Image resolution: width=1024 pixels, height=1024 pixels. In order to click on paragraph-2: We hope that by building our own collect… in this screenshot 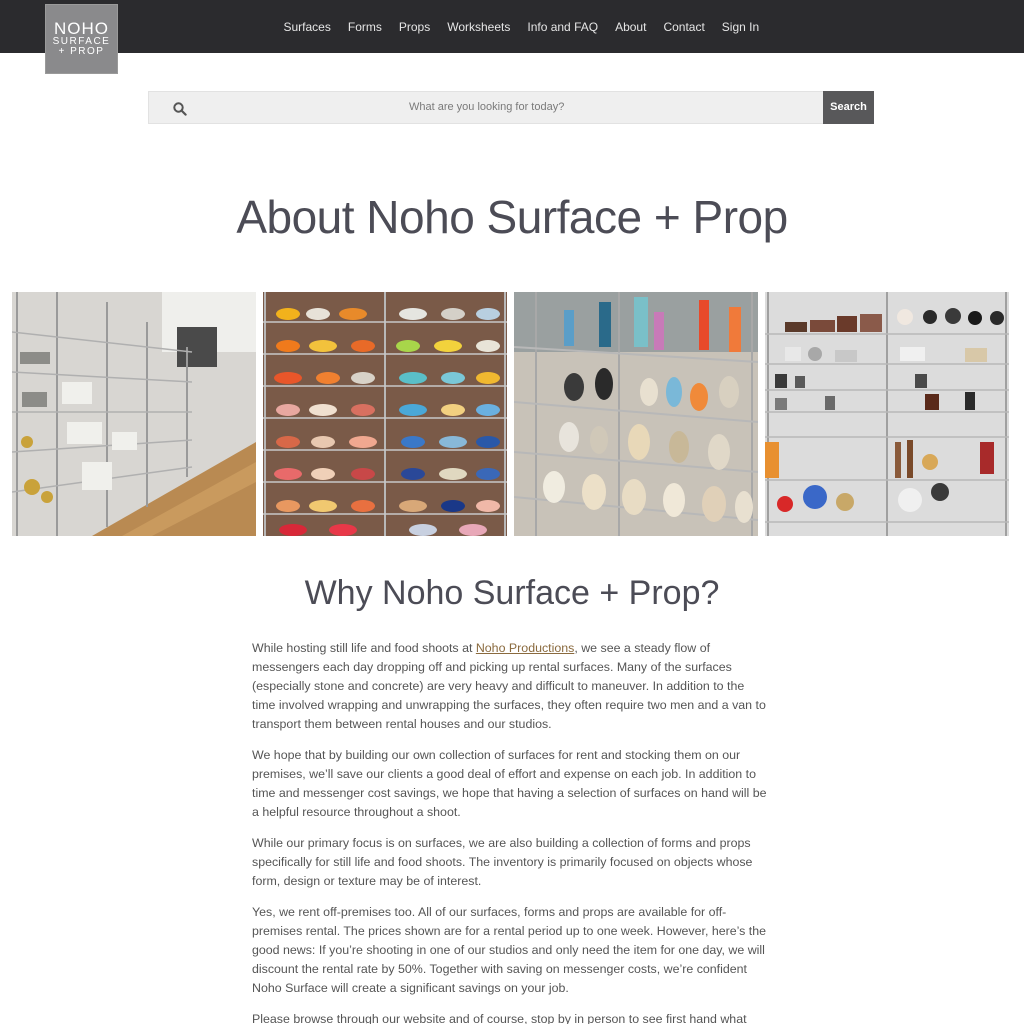, I will do `click(509, 783)`.